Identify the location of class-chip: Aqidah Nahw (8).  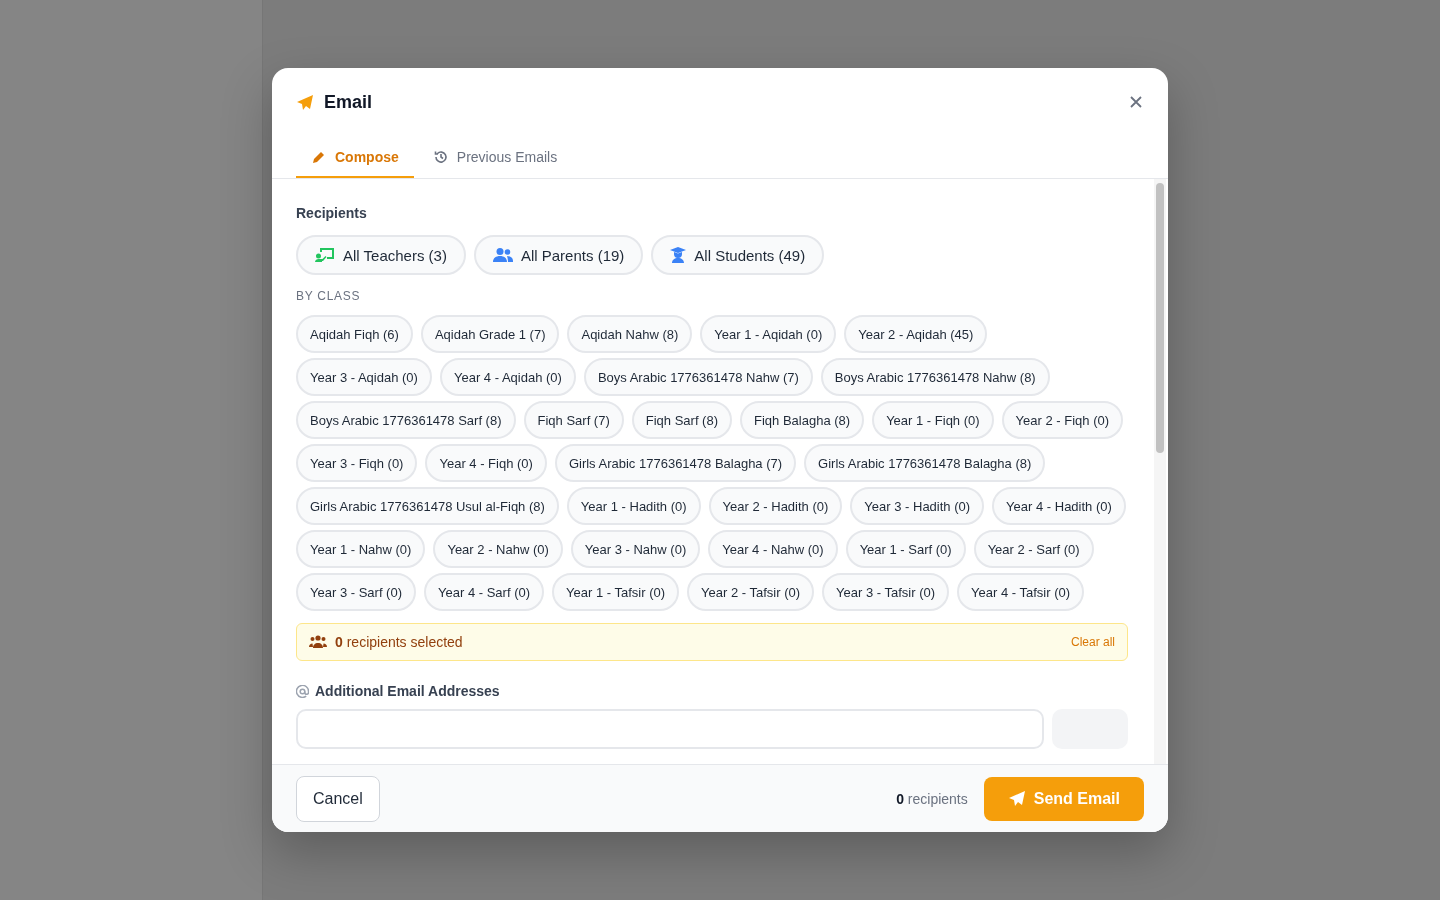
(630, 334).